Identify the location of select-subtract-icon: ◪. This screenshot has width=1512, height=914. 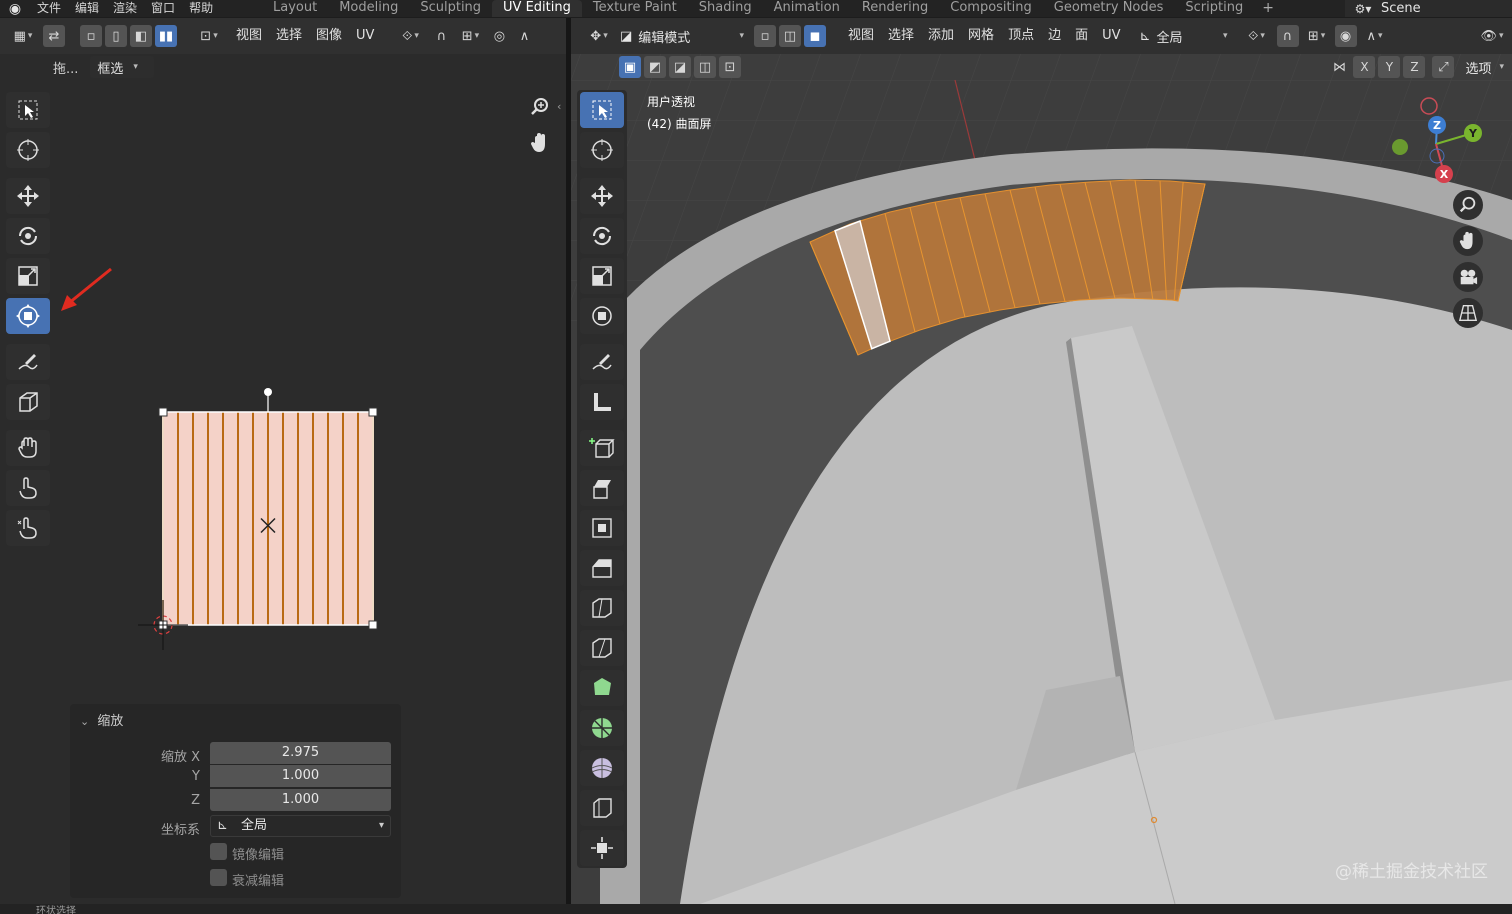
(680, 67).